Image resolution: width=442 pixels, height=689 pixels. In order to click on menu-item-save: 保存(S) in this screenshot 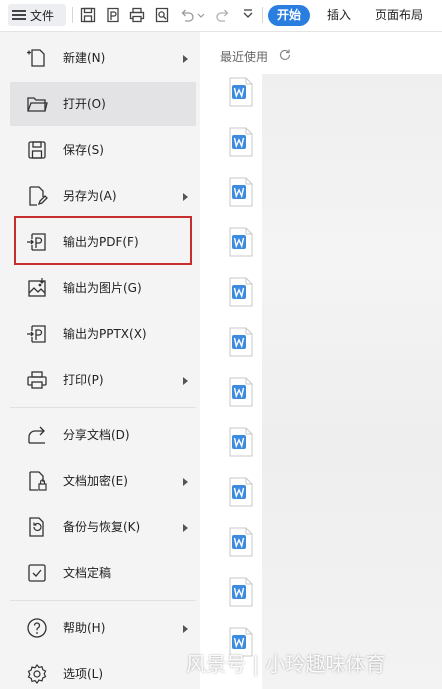, I will do `click(103, 150)`.